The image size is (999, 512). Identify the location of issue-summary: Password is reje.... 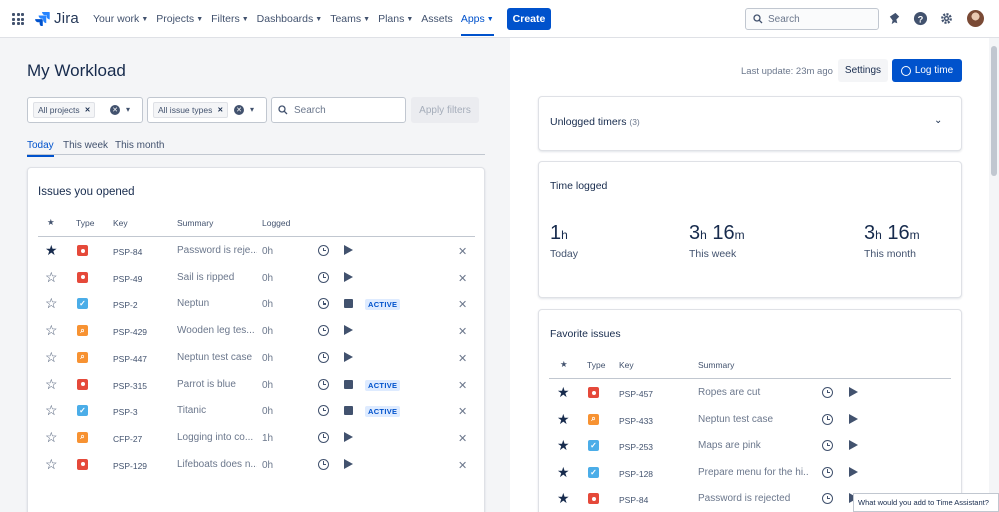
(217, 250).